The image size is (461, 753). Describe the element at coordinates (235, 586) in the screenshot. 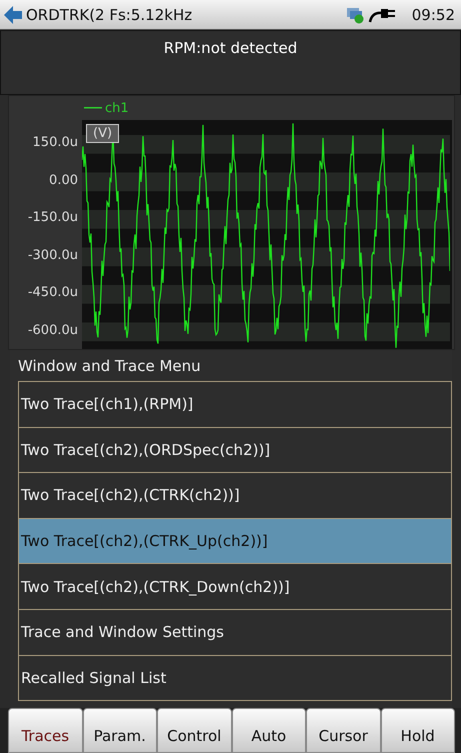

I see `menu-item: Two Trace[(ch2),(CTRK_Down(ch2))]` at that location.